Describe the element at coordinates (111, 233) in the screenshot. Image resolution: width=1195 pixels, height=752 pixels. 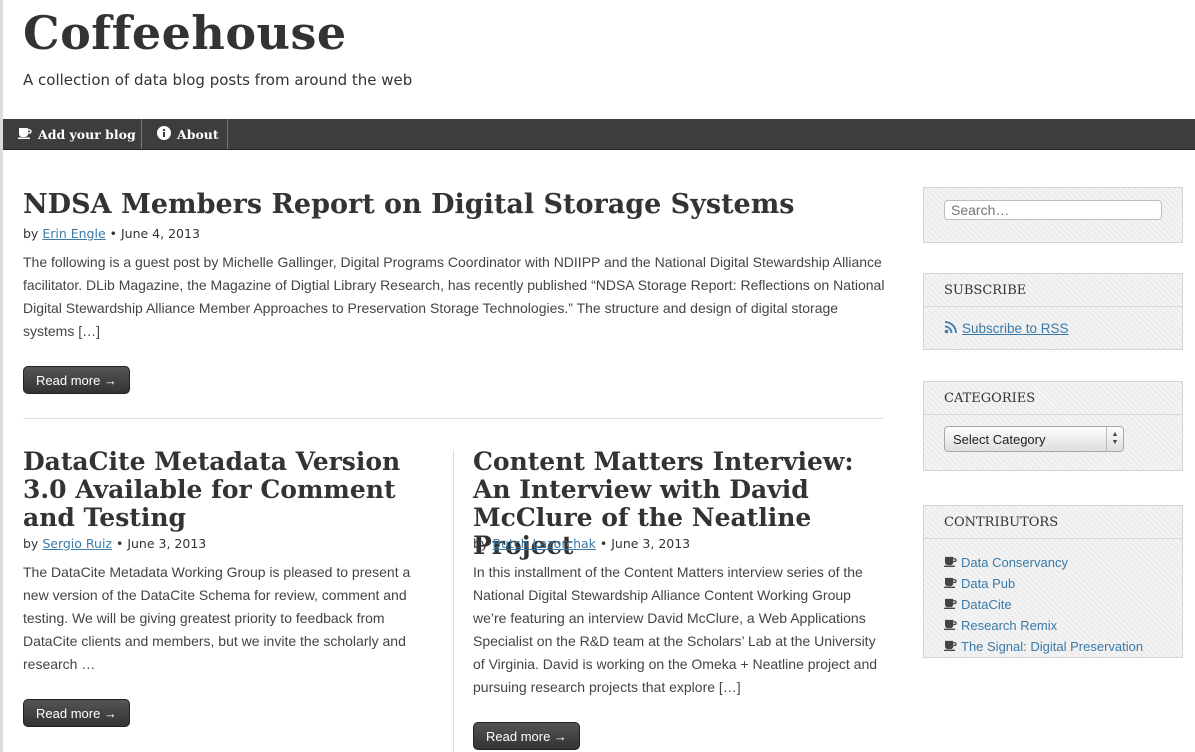
I see `post-meta: by Erin Engle • June 4, 2013` at that location.